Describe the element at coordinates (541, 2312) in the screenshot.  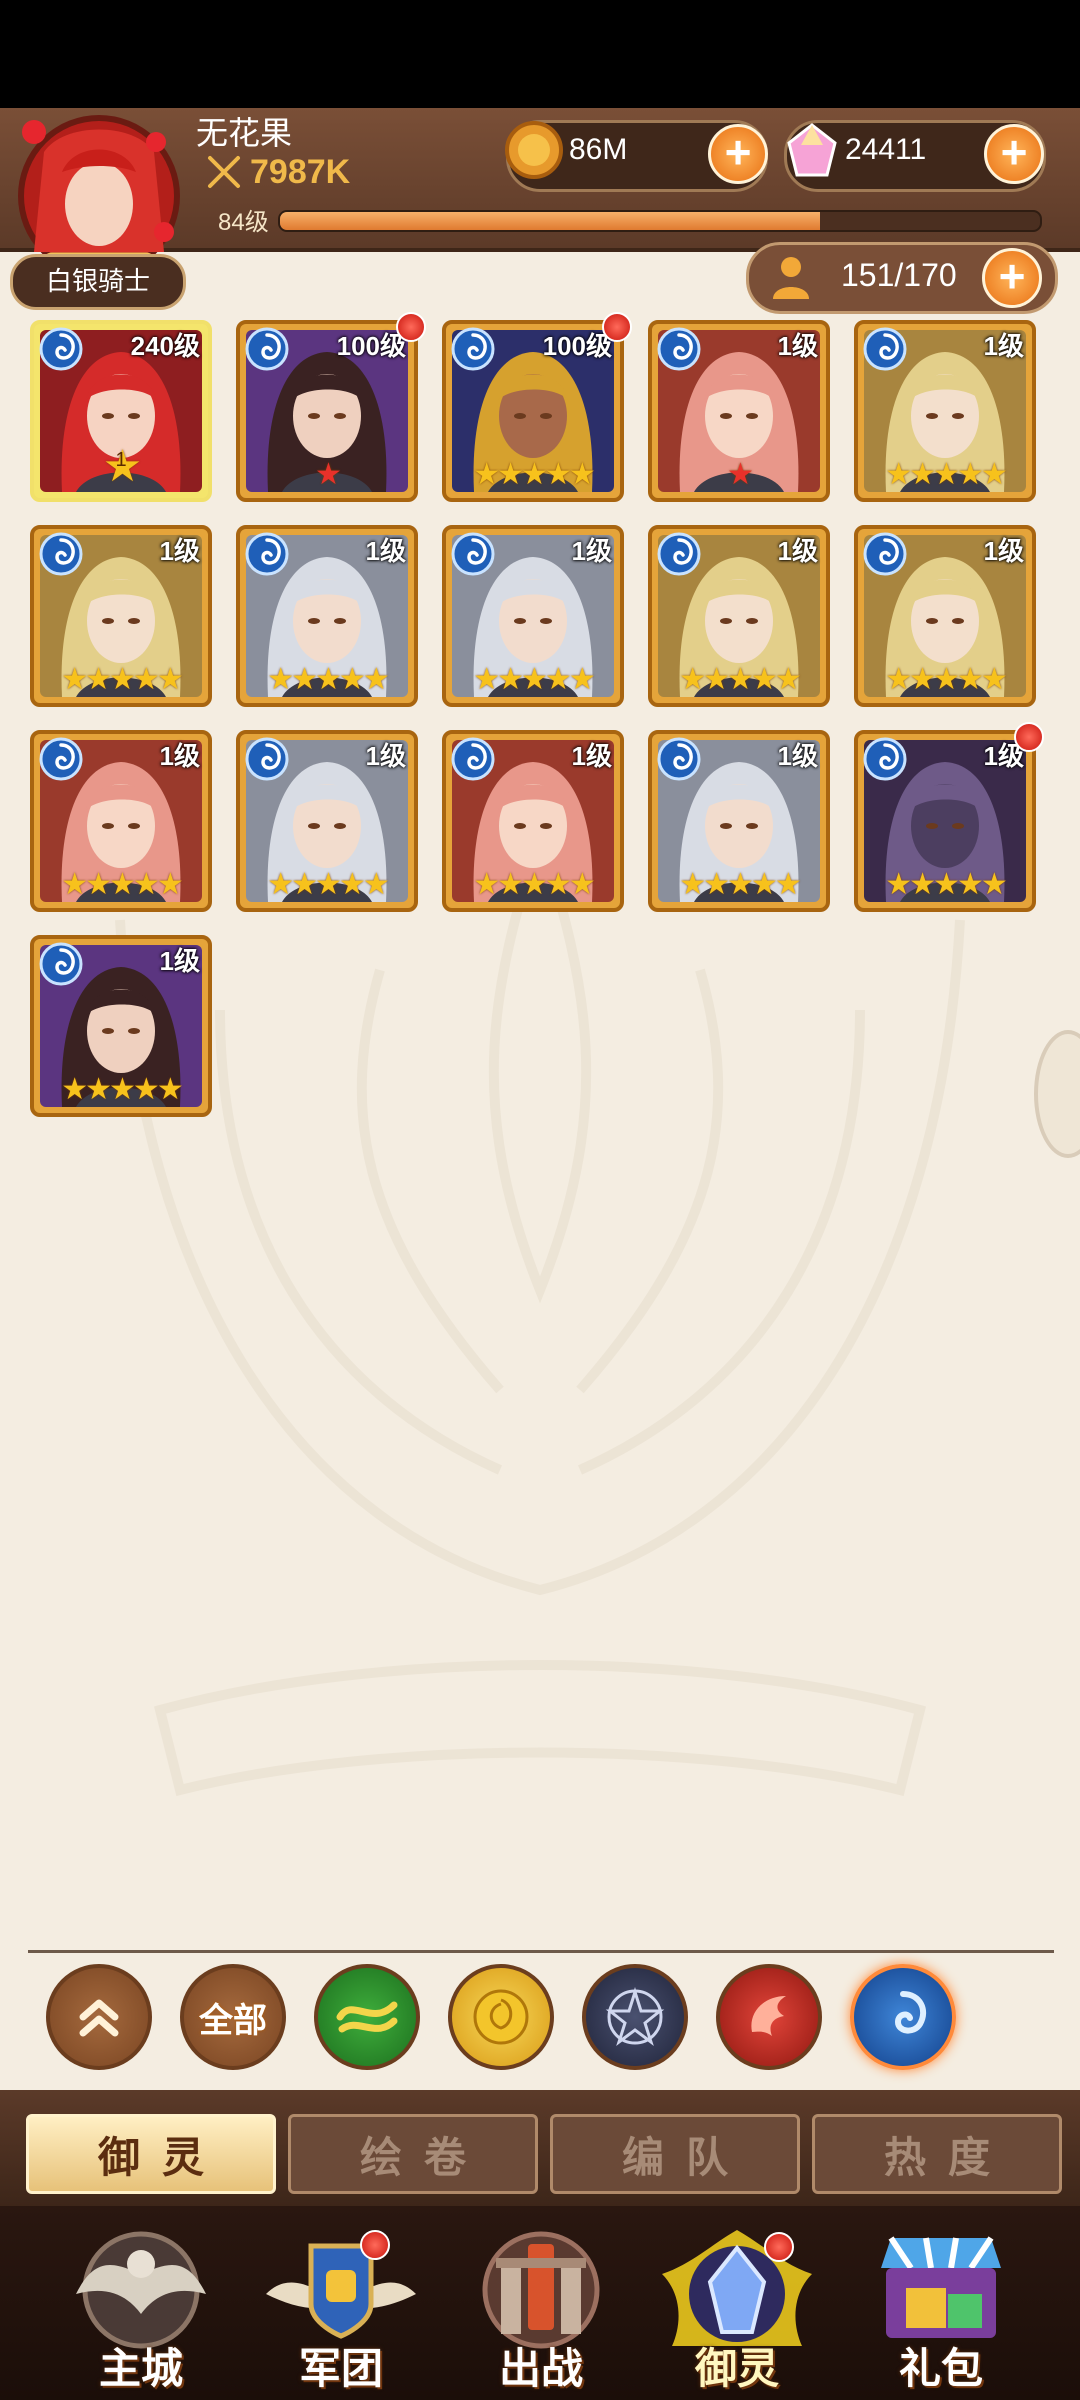
I see `nav-battle: 出战` at that location.